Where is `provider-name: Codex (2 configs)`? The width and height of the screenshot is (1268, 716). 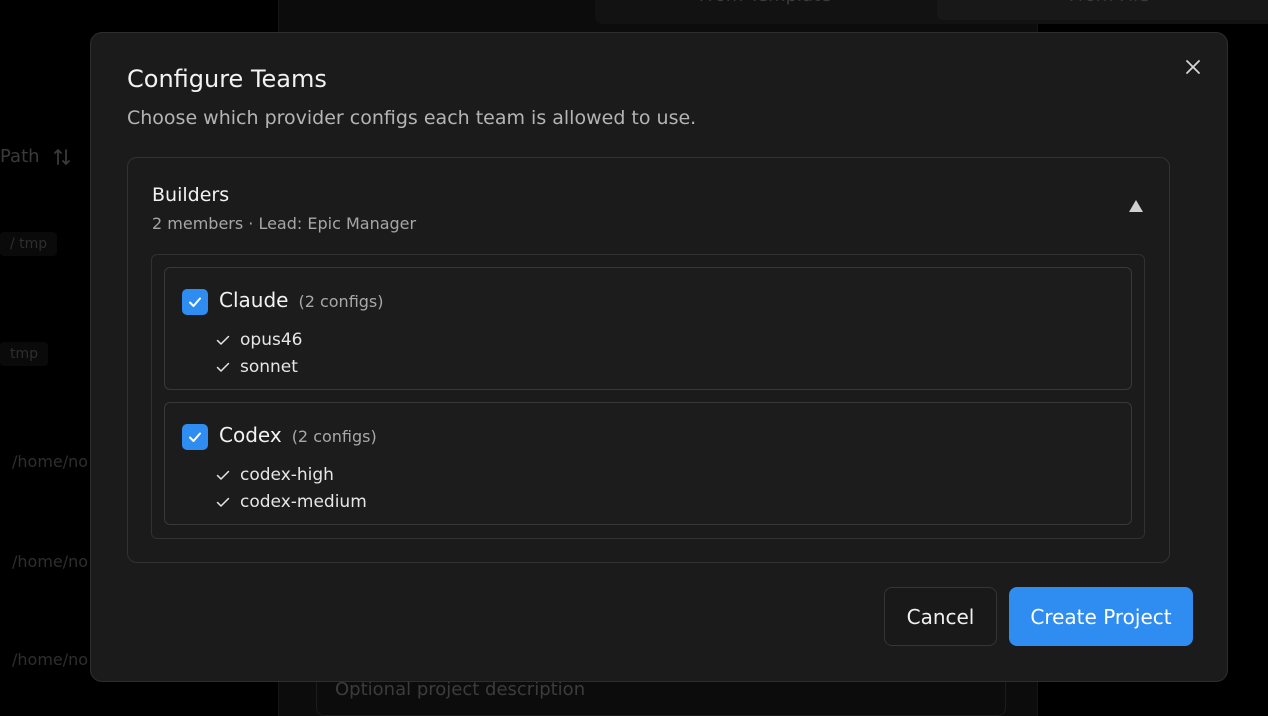 provider-name: Codex (2 configs) is located at coordinates (298, 435).